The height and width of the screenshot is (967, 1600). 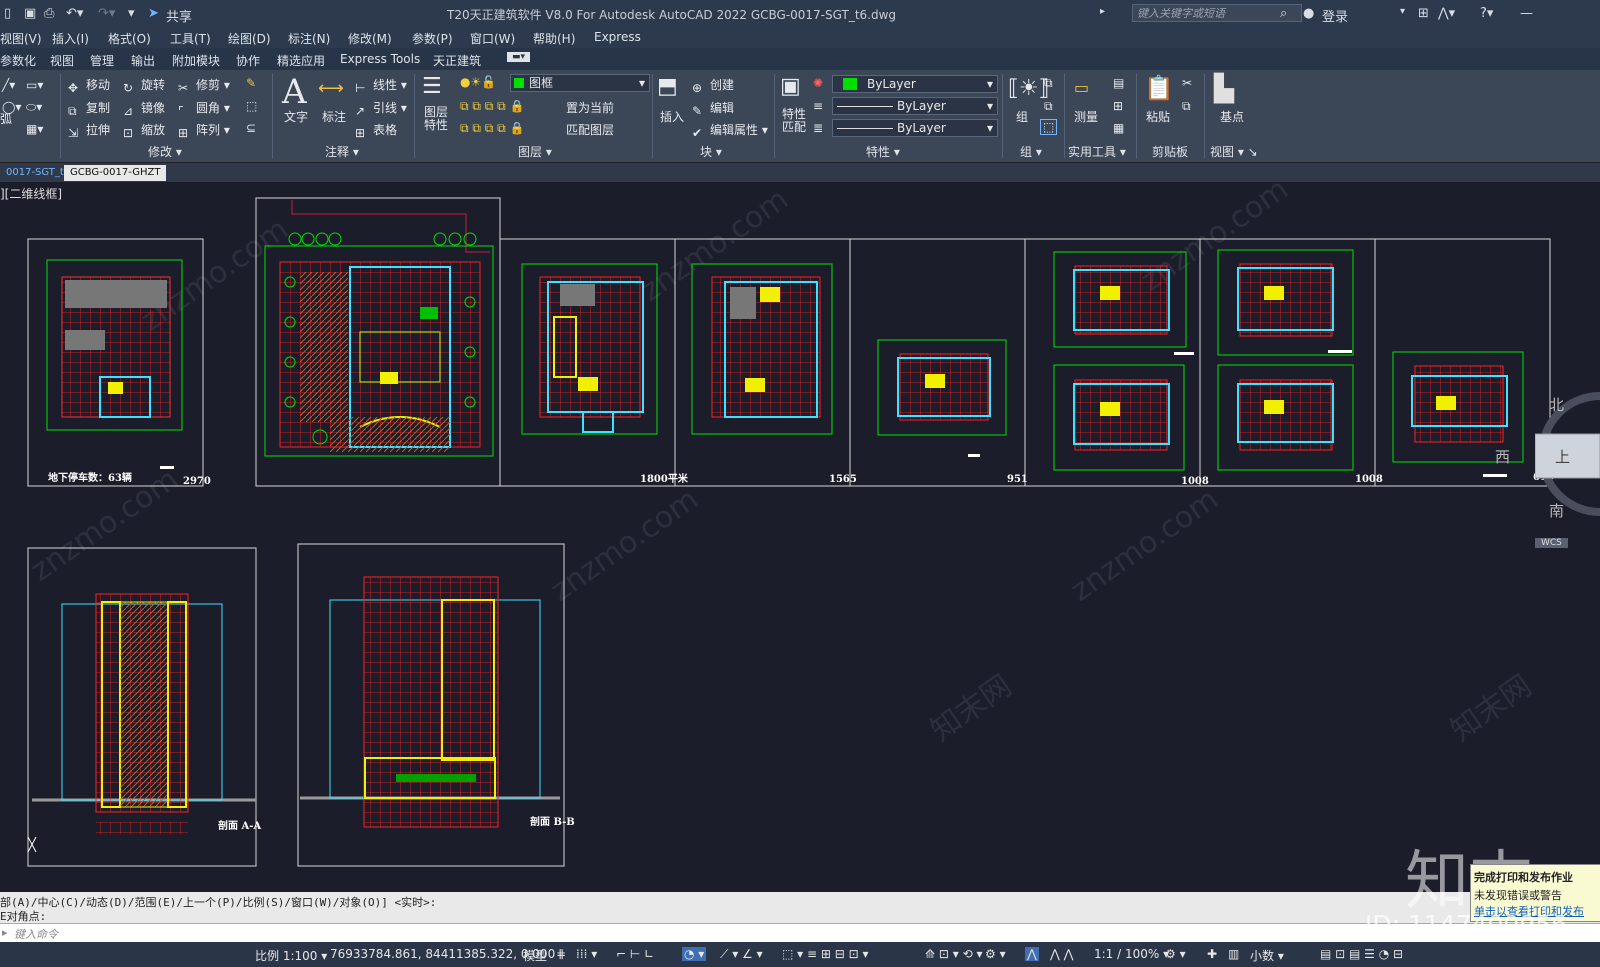 What do you see at coordinates (301, 60) in the screenshot?
I see `tab-featured-apps: 精选应用` at bounding box center [301, 60].